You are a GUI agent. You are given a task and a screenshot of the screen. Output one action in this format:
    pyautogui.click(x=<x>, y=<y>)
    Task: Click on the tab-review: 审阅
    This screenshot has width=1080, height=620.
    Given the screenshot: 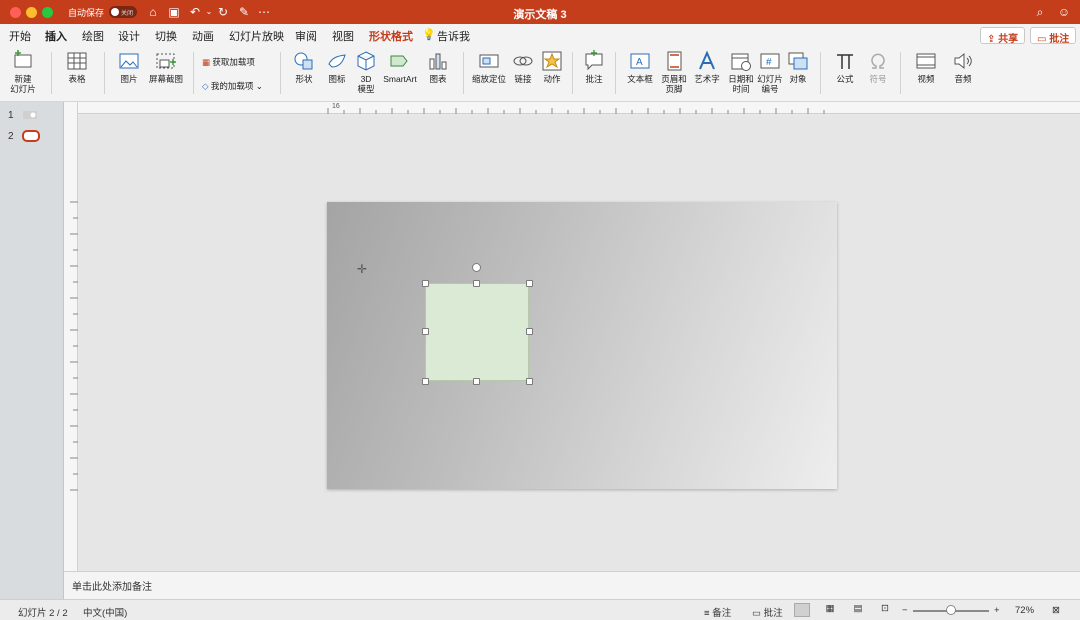 What is the action you would take?
    pyautogui.click(x=306, y=36)
    